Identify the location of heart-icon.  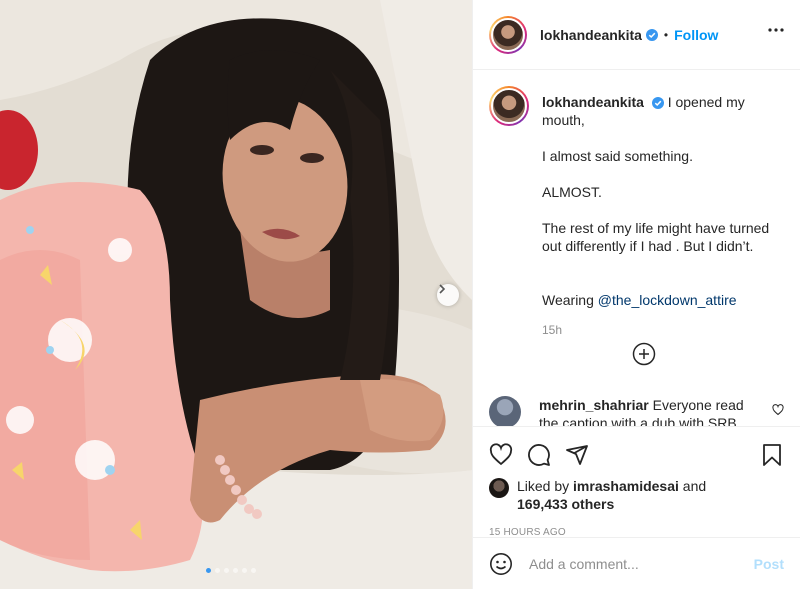
(501, 454).